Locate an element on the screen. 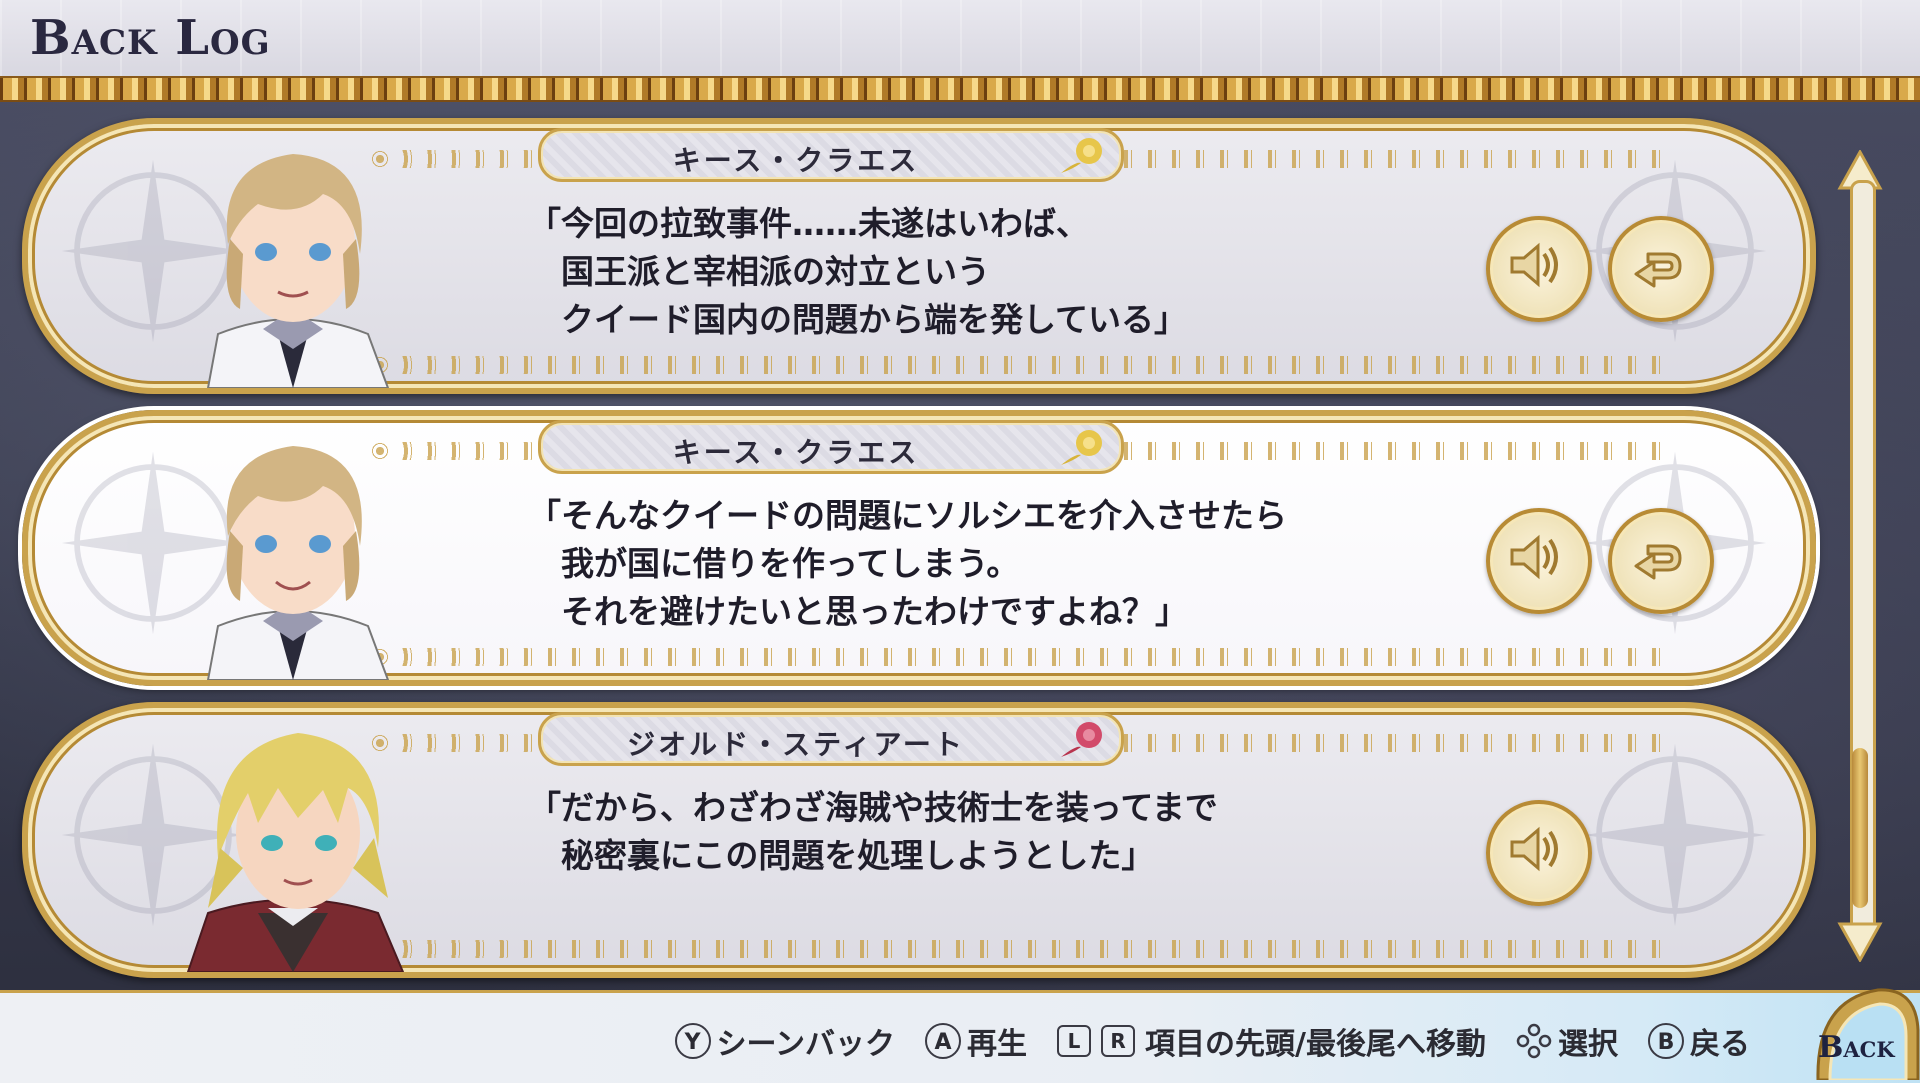 The image size is (1920, 1083). compass-ornament-icon is located at coordinates (1675, 835).